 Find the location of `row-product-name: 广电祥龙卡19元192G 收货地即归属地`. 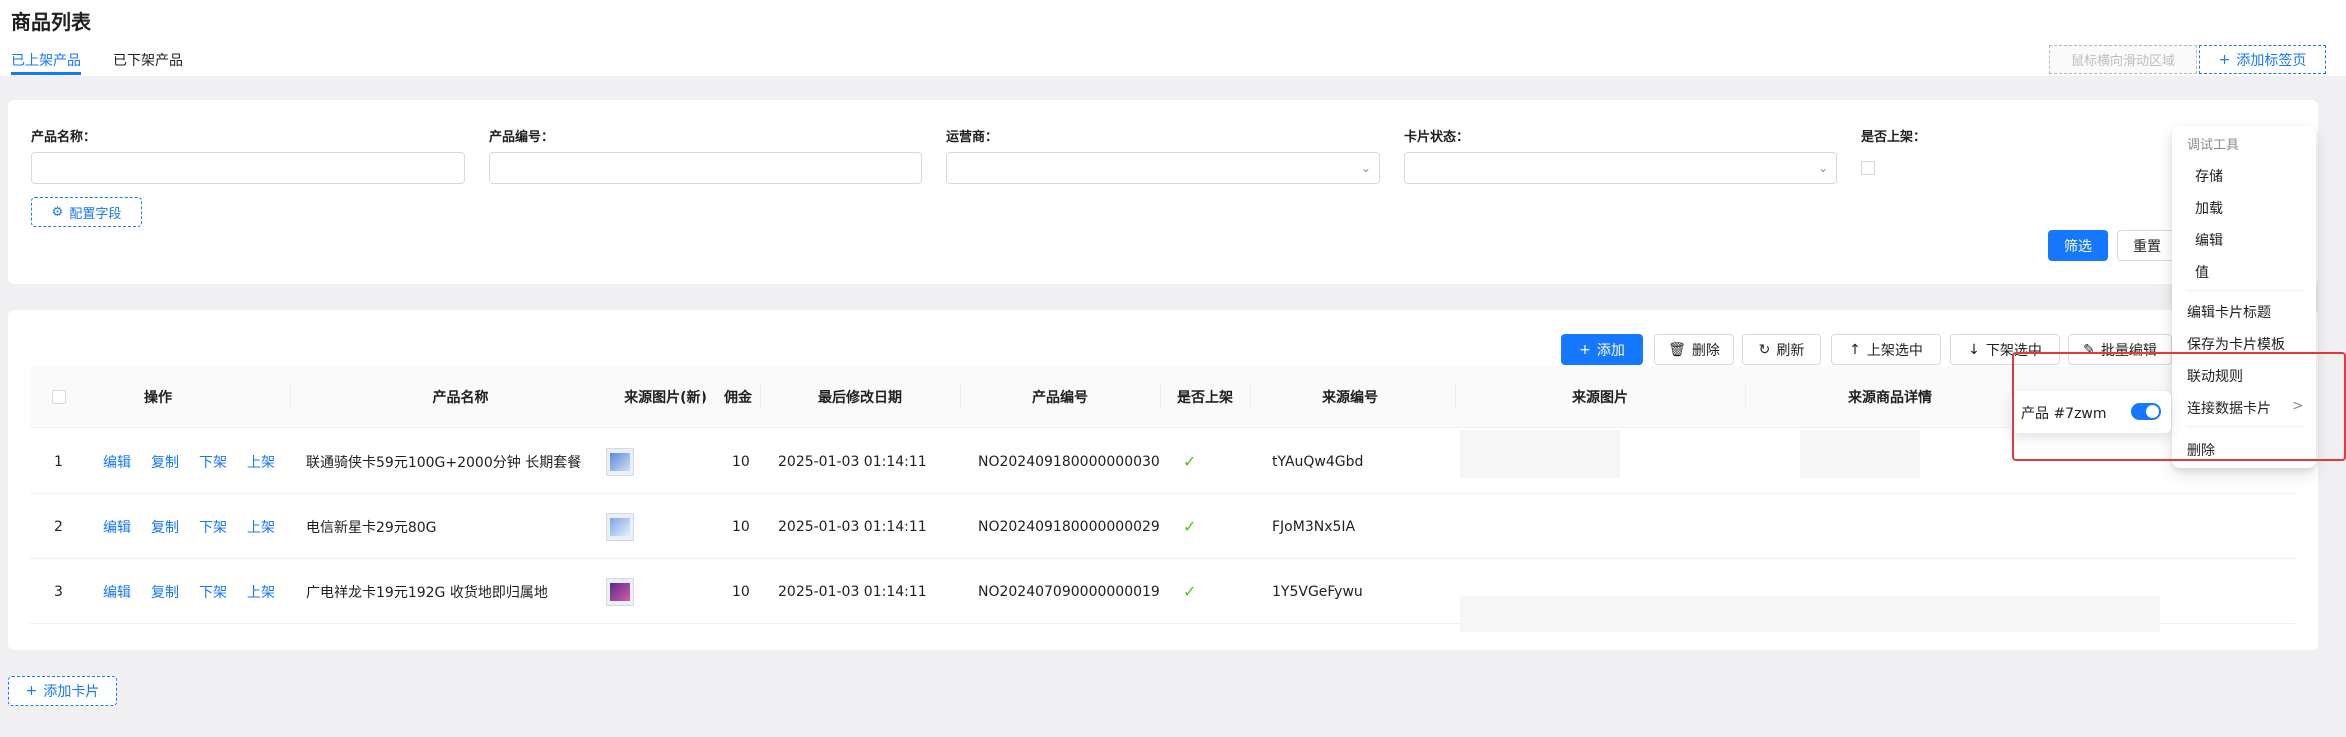

row-product-name: 广电祥龙卡19元192G 收货地即归属地 is located at coordinates (427, 592).